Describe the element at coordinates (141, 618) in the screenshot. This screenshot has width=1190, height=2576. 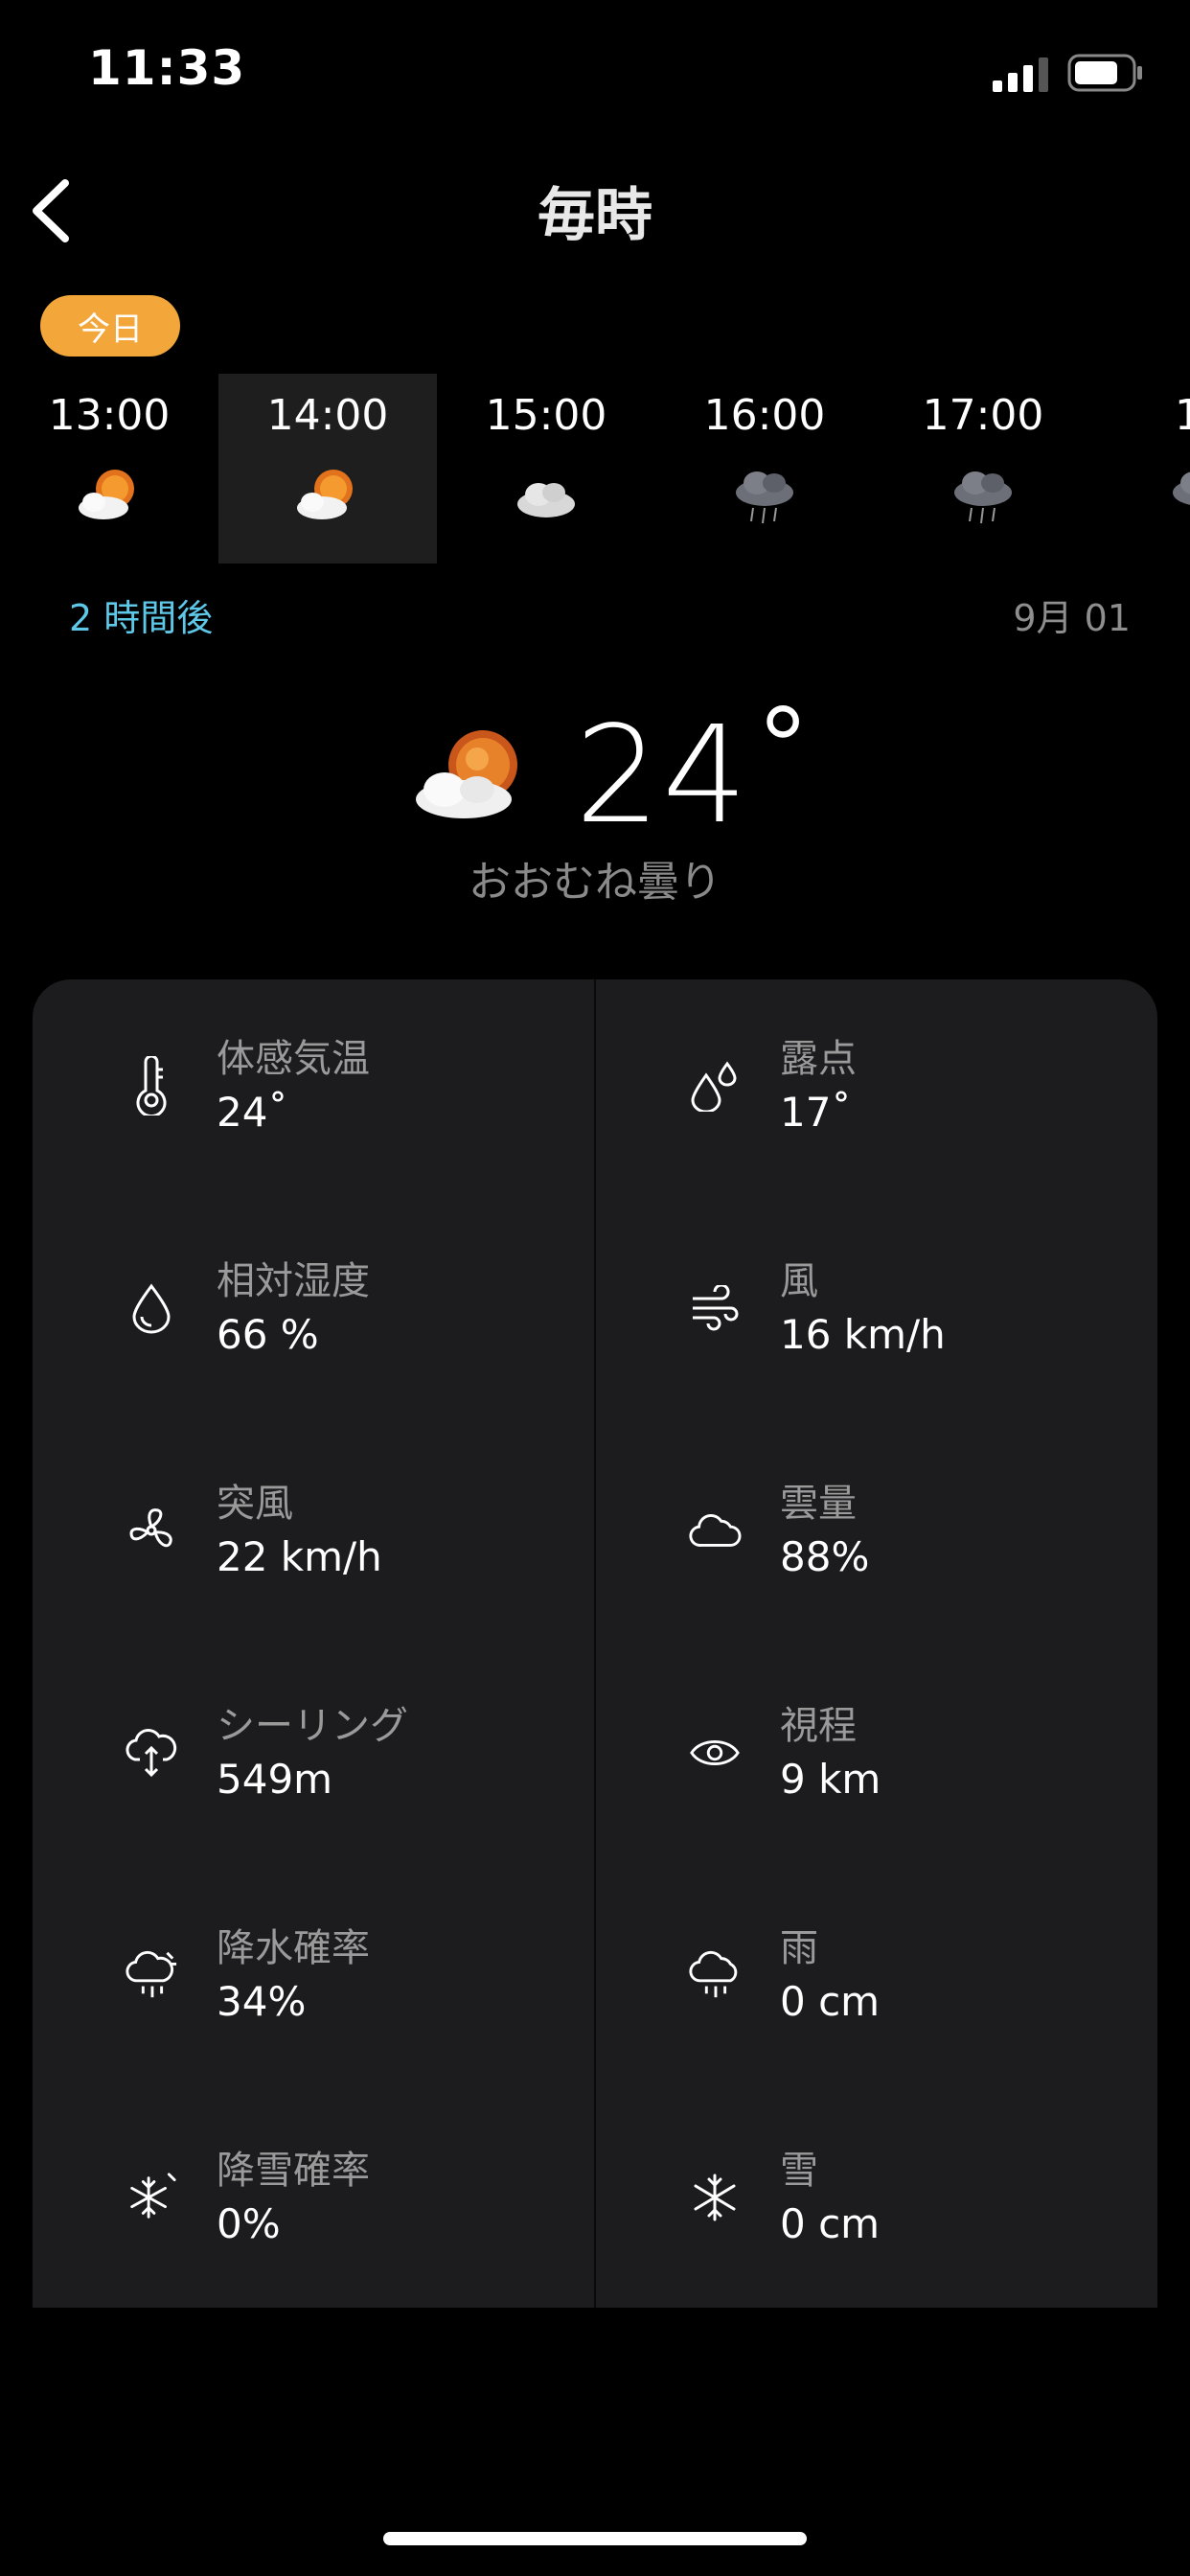
I see `offset-label: 2 時間後` at that location.